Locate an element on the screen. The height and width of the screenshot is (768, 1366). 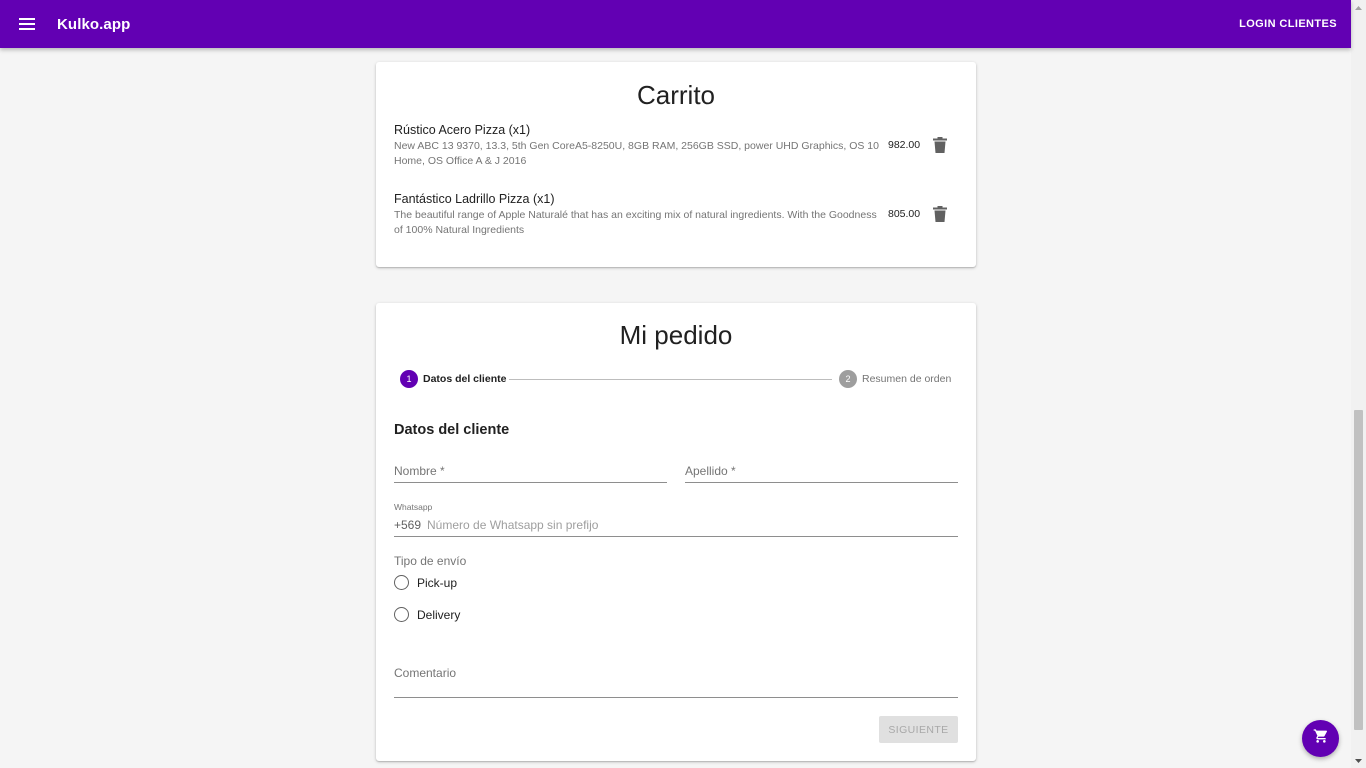
scrollbar-thumb is located at coordinates (1358, 570).